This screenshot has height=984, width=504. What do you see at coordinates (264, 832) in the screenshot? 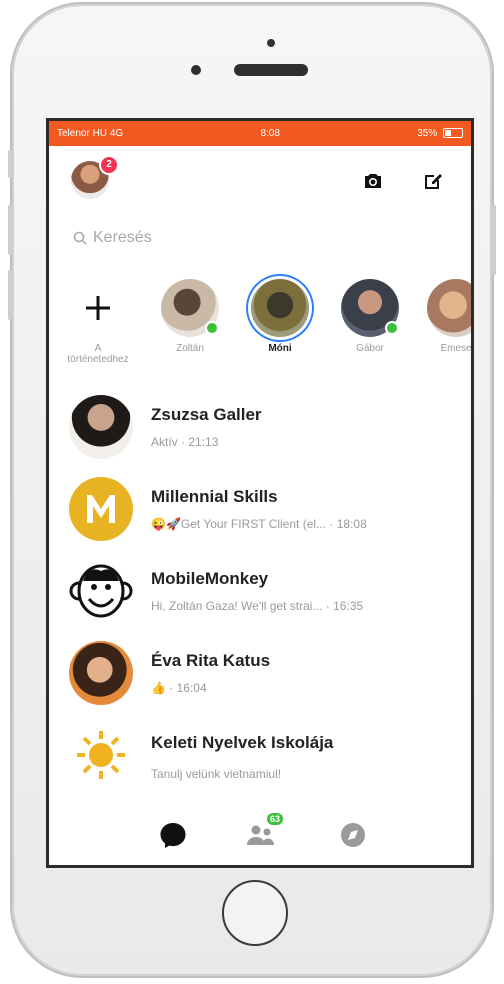
I see `people-tab: 63` at bounding box center [264, 832].